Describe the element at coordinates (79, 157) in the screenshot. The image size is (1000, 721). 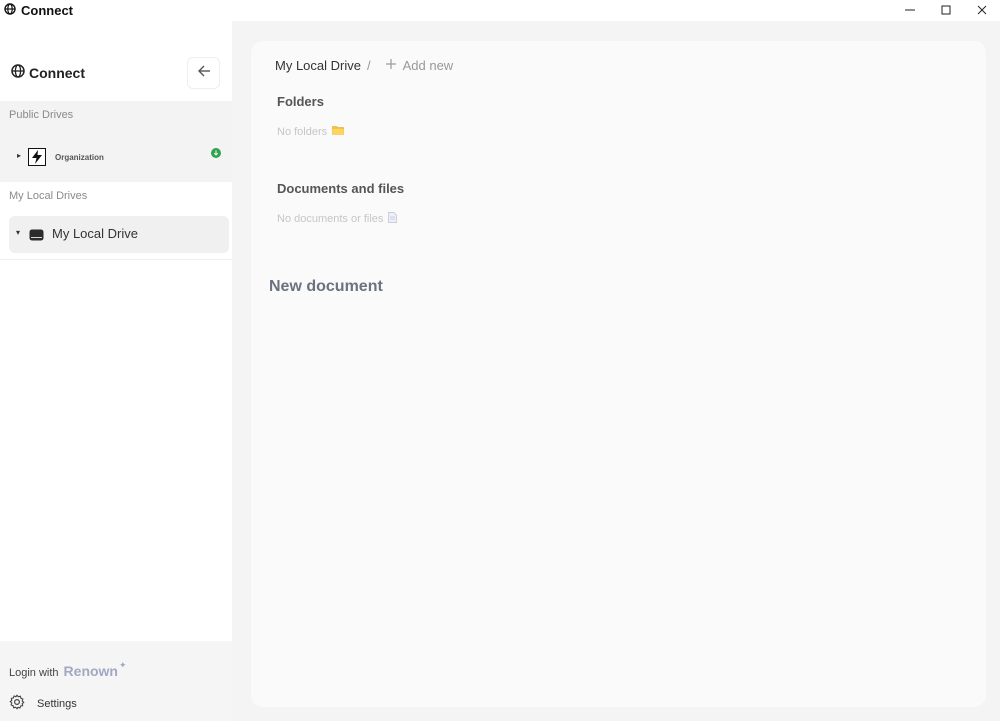
I see `drive-label: Organization` at that location.